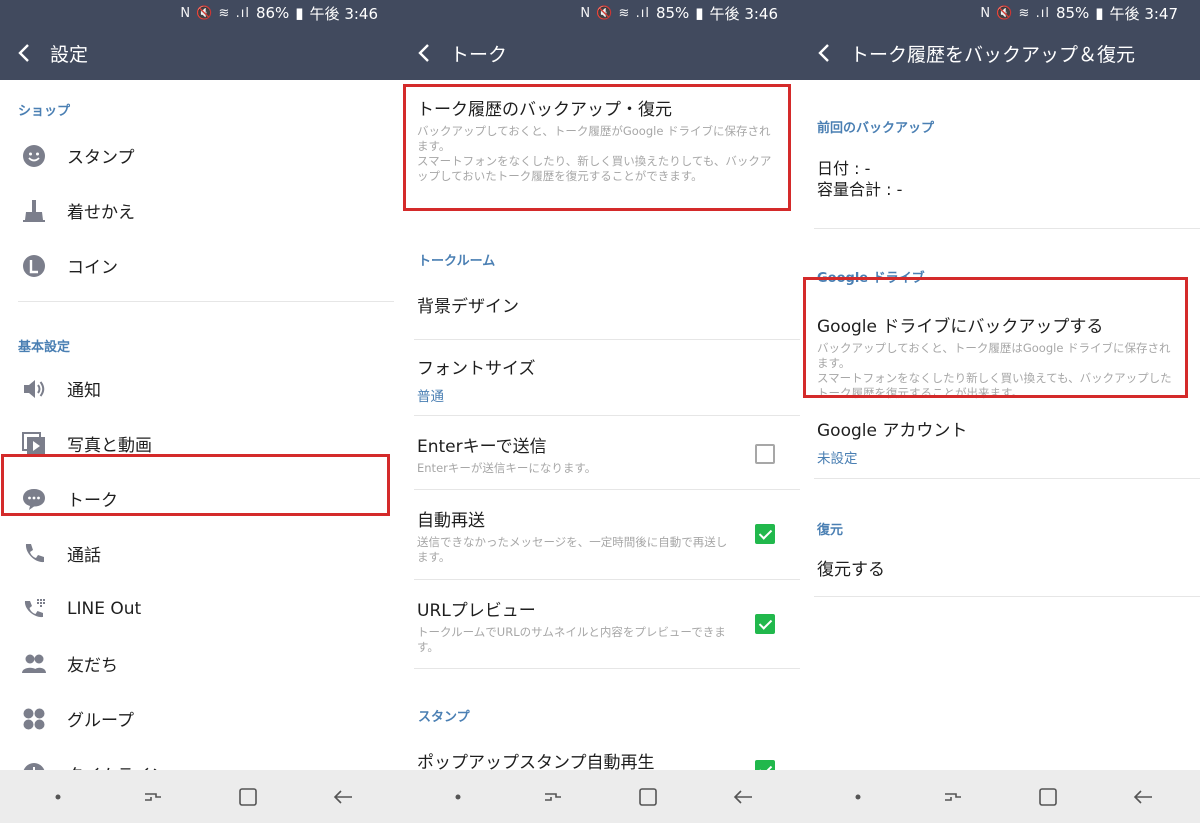 This screenshot has height=823, width=1200. I want to click on menu-item-label: 着せかえ, so click(101, 213).